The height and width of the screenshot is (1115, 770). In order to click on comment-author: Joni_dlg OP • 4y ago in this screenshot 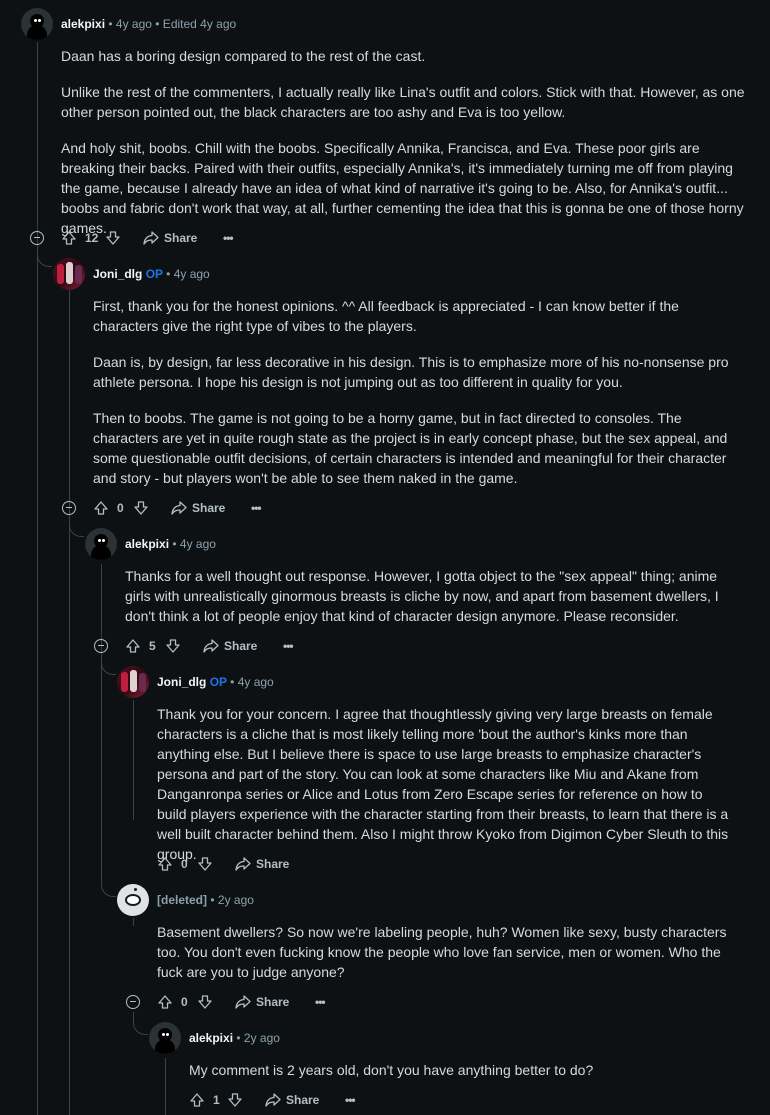, I will do `click(151, 274)`.